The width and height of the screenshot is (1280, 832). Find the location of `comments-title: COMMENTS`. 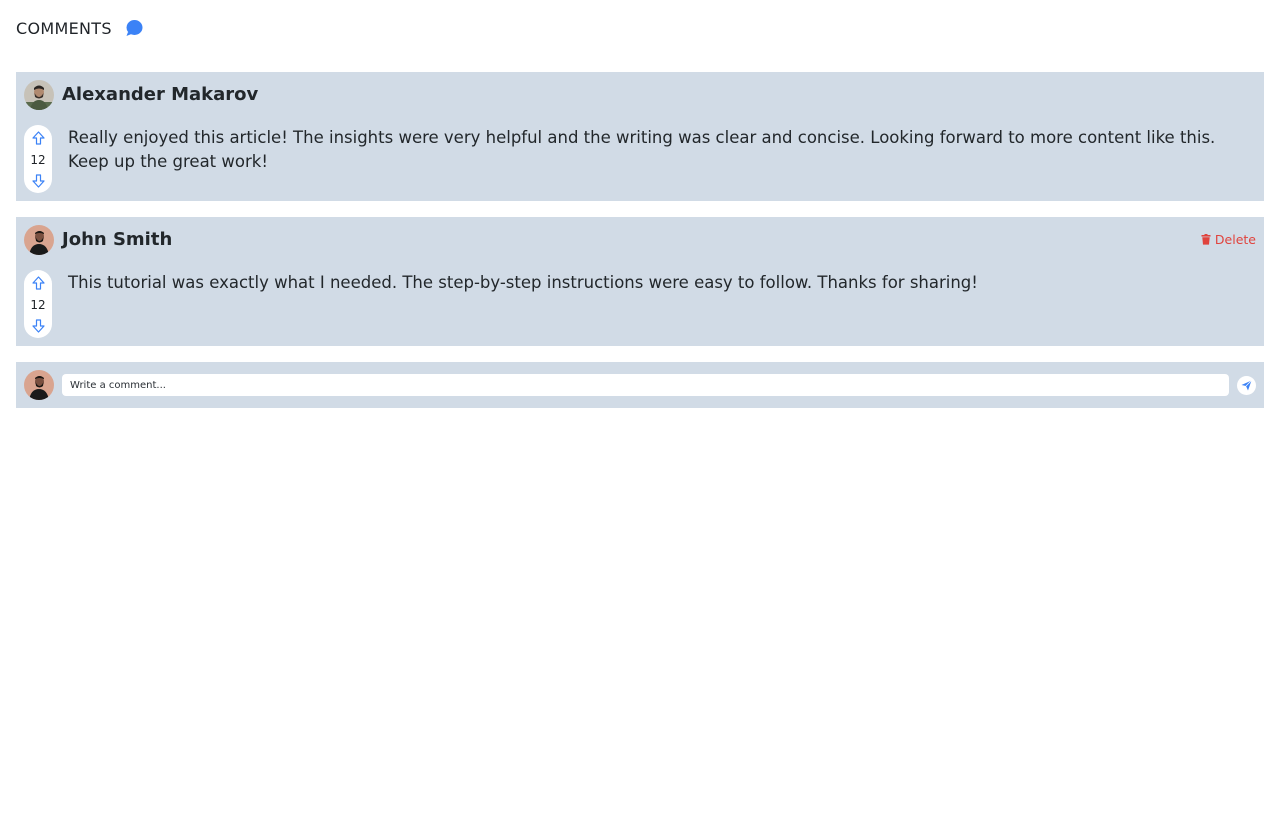

comments-title: COMMENTS is located at coordinates (64, 28).